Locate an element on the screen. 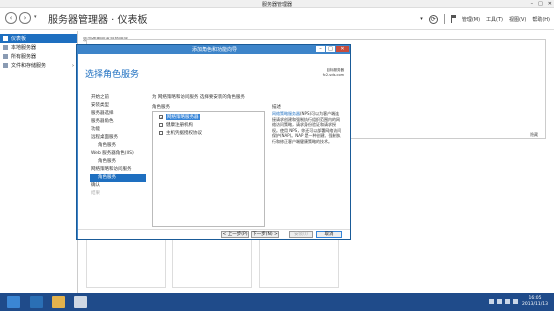 The image size is (554, 311). sidebar-item-label: 文件和存储服务 is located at coordinates (29, 66).